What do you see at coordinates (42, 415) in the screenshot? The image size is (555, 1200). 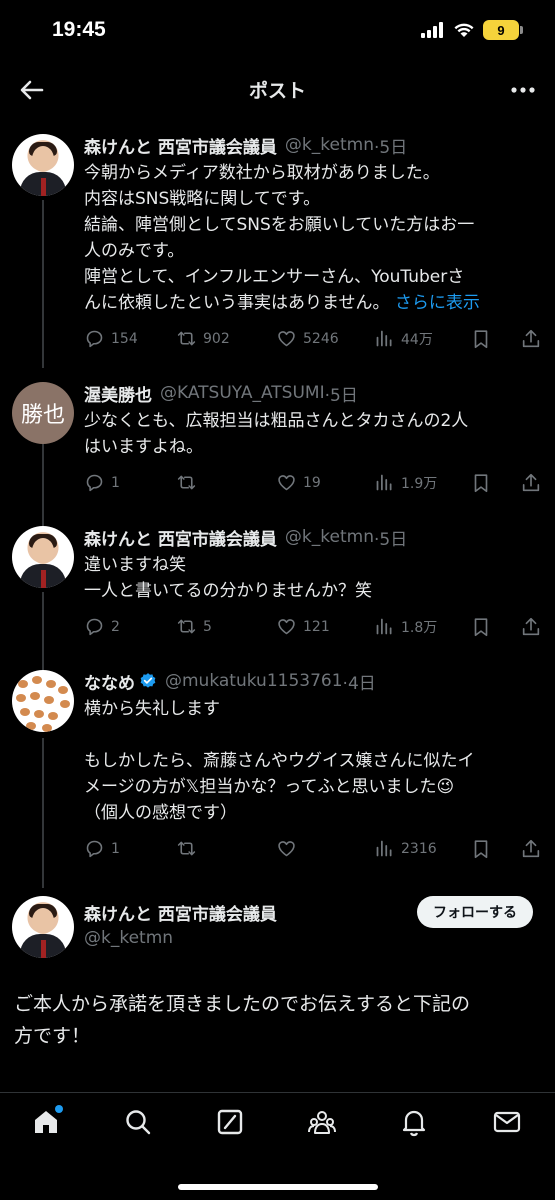 I see `avatar-text: 勝也` at bounding box center [42, 415].